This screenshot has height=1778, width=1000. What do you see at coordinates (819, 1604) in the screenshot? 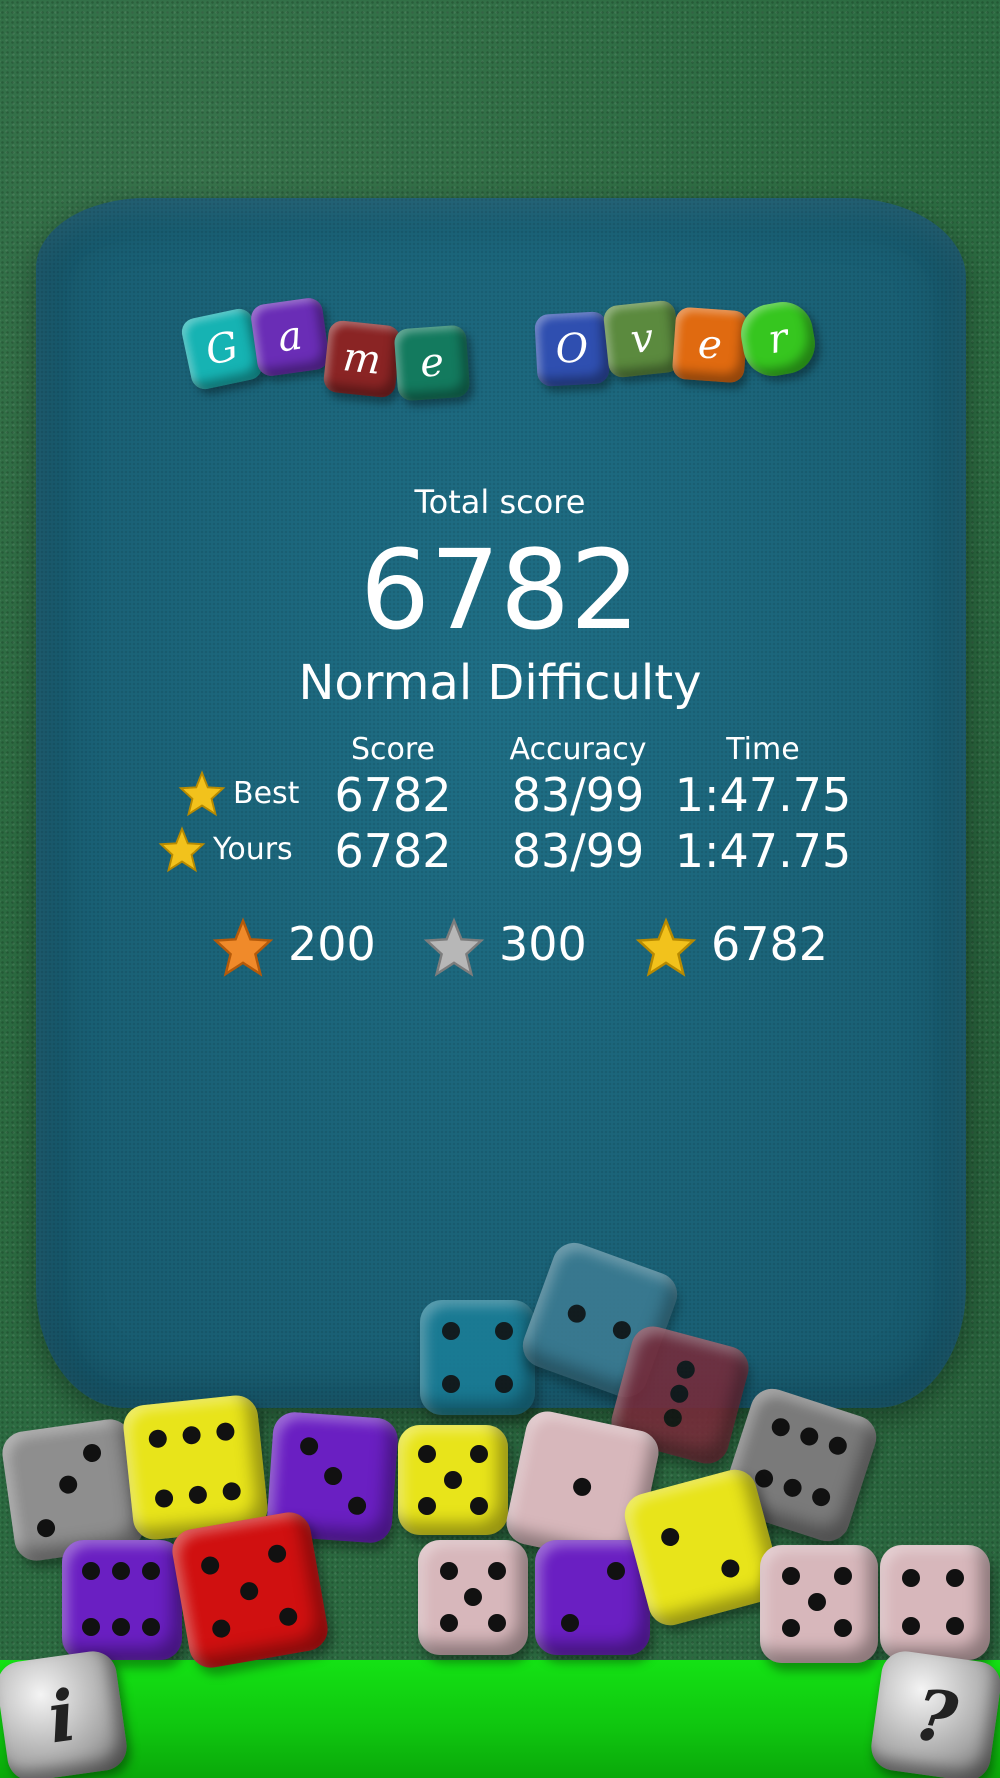
I see `die-pink-5b` at bounding box center [819, 1604].